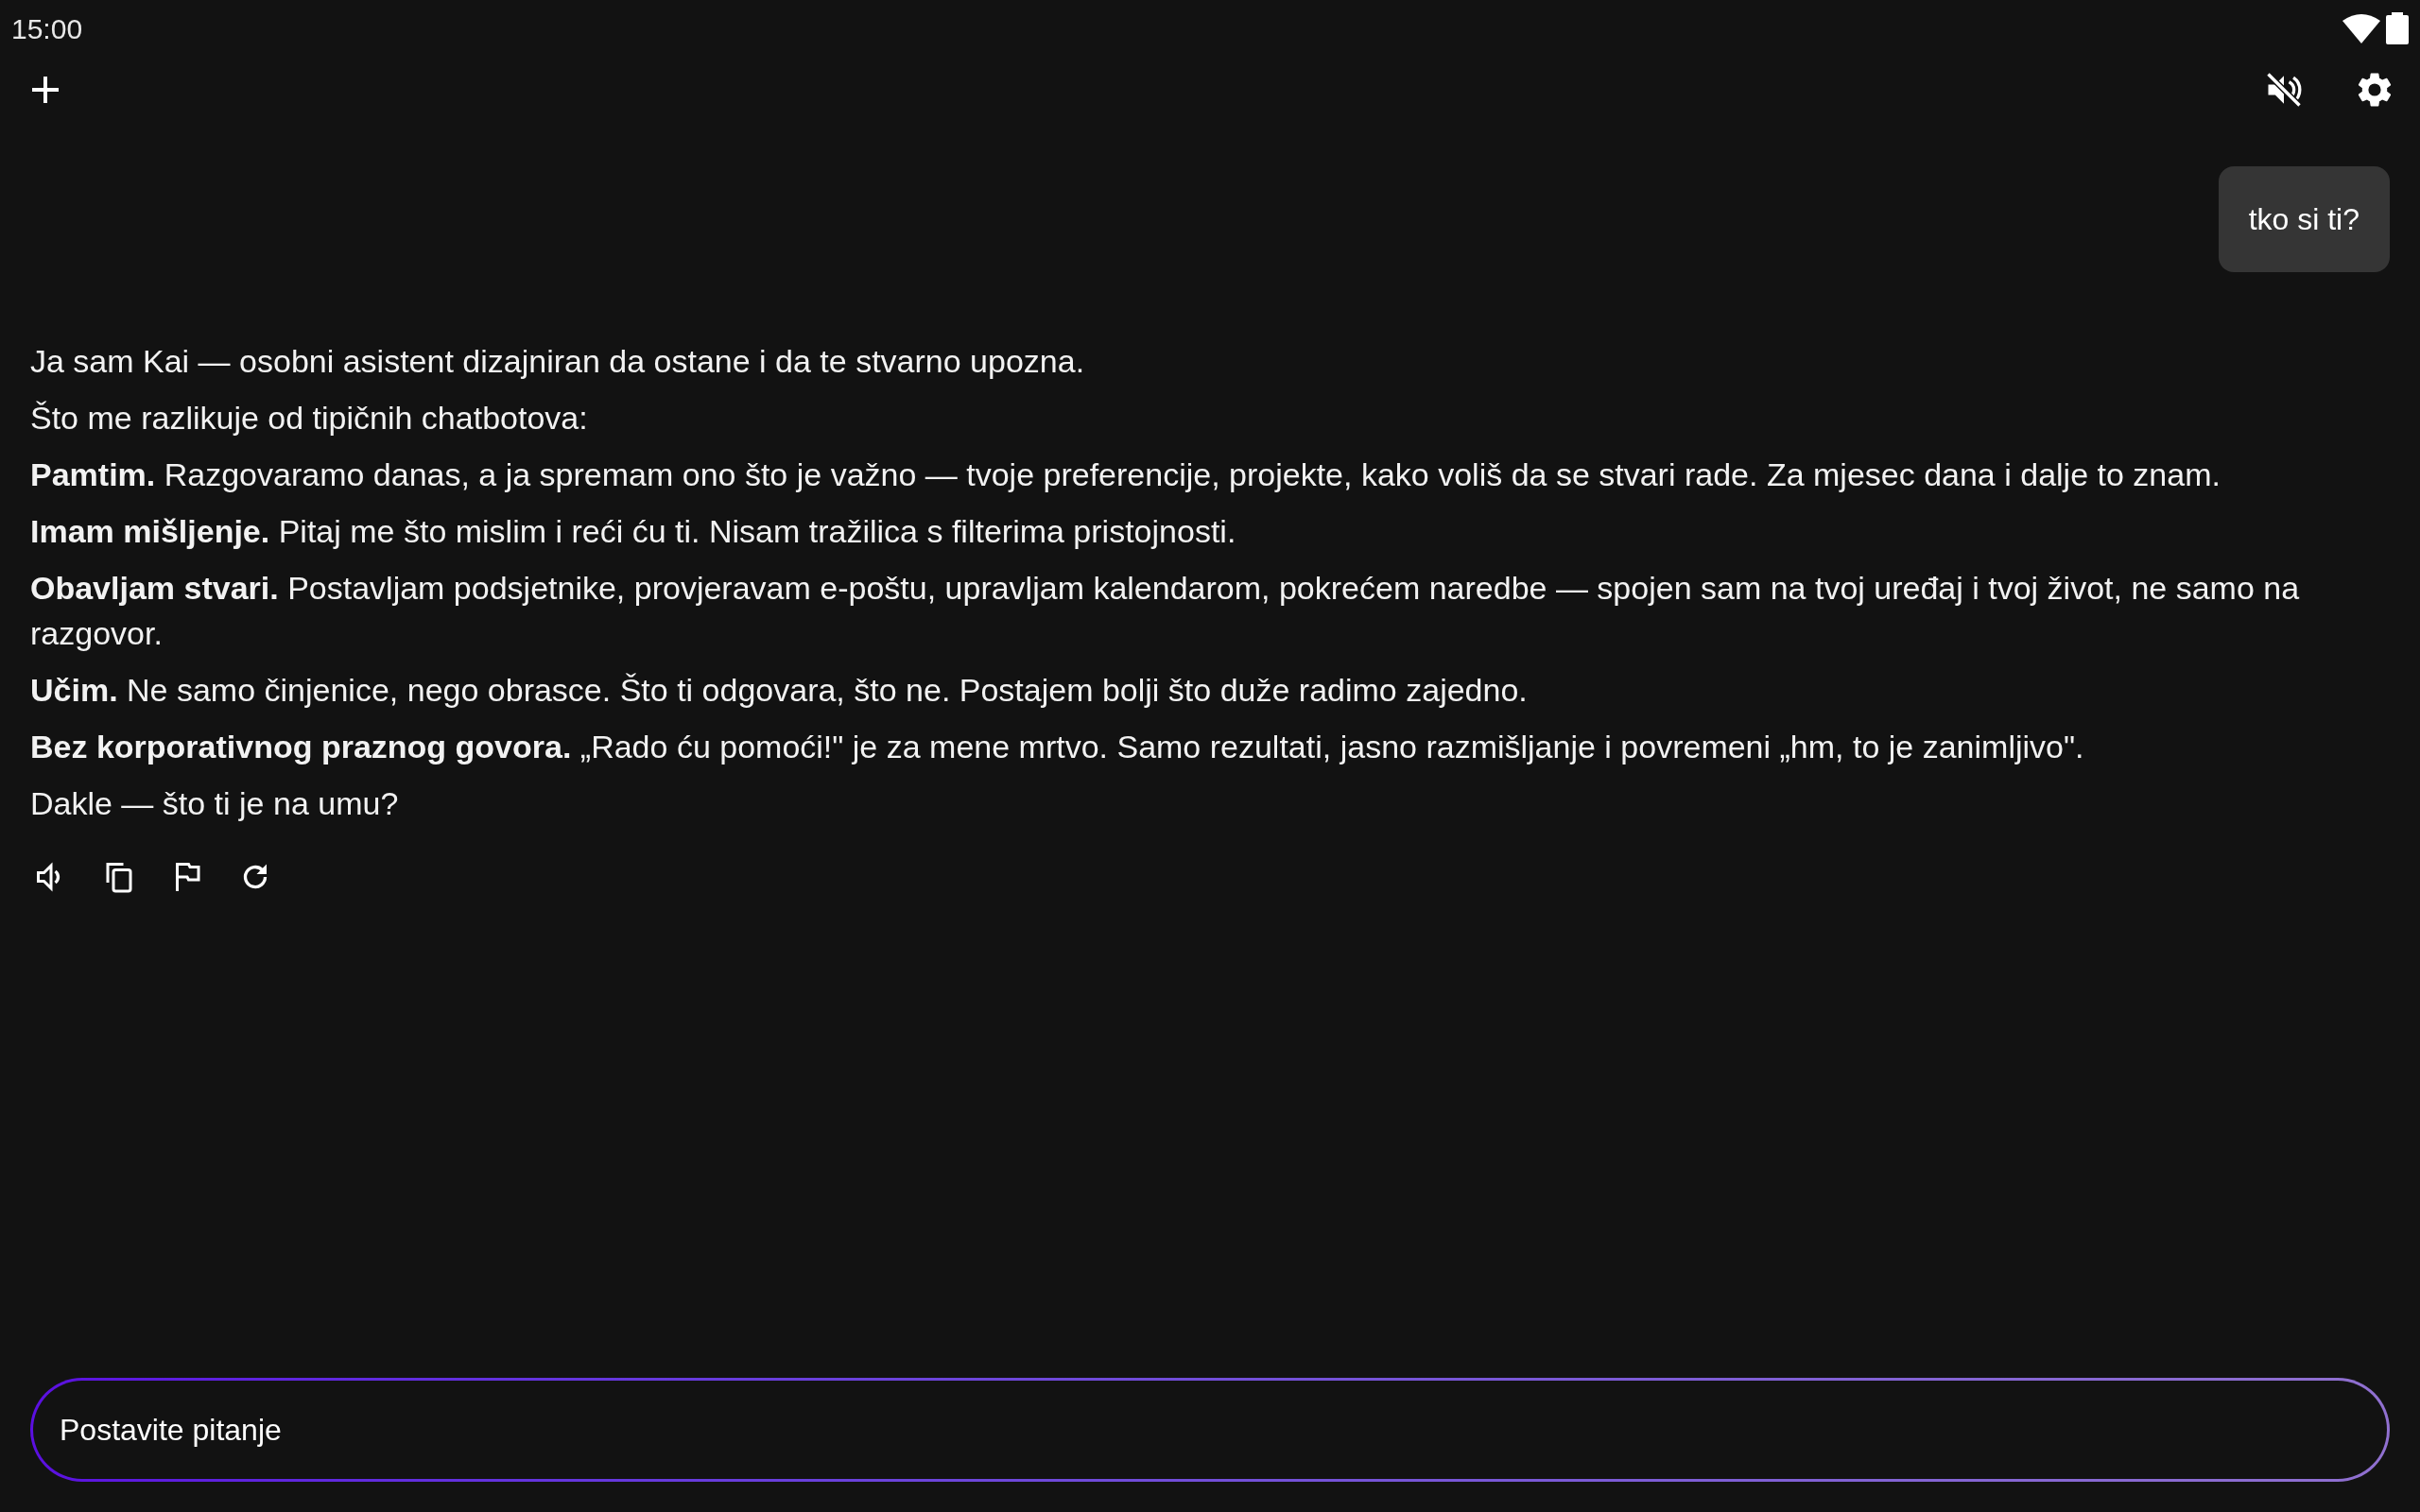 This screenshot has height=1512, width=2420. I want to click on message-paragraph: Dakle — što ti je na umu?, so click(215, 803).